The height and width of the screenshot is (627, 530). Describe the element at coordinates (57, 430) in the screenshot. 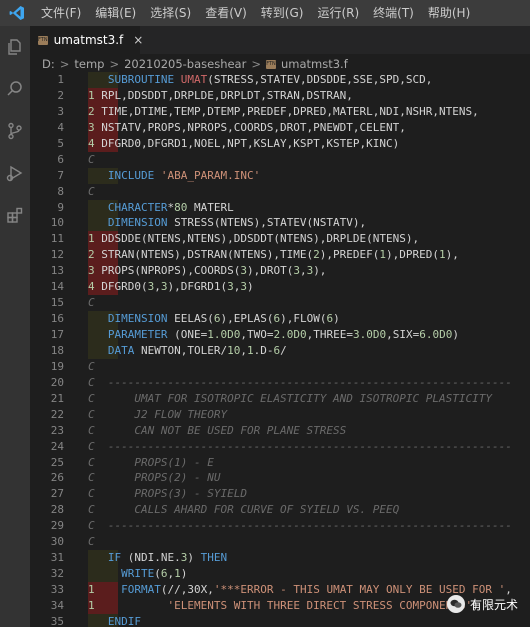

I see `line-number: 23` at that location.